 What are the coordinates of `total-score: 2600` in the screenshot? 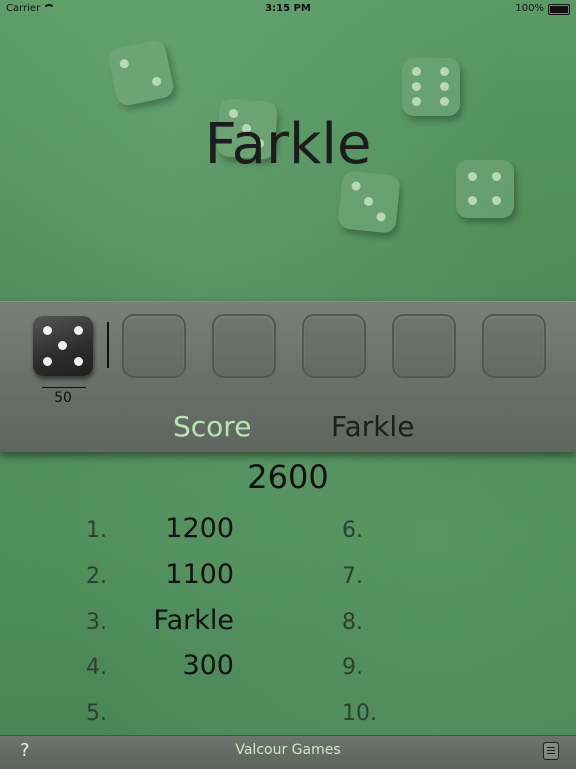 It's located at (288, 477).